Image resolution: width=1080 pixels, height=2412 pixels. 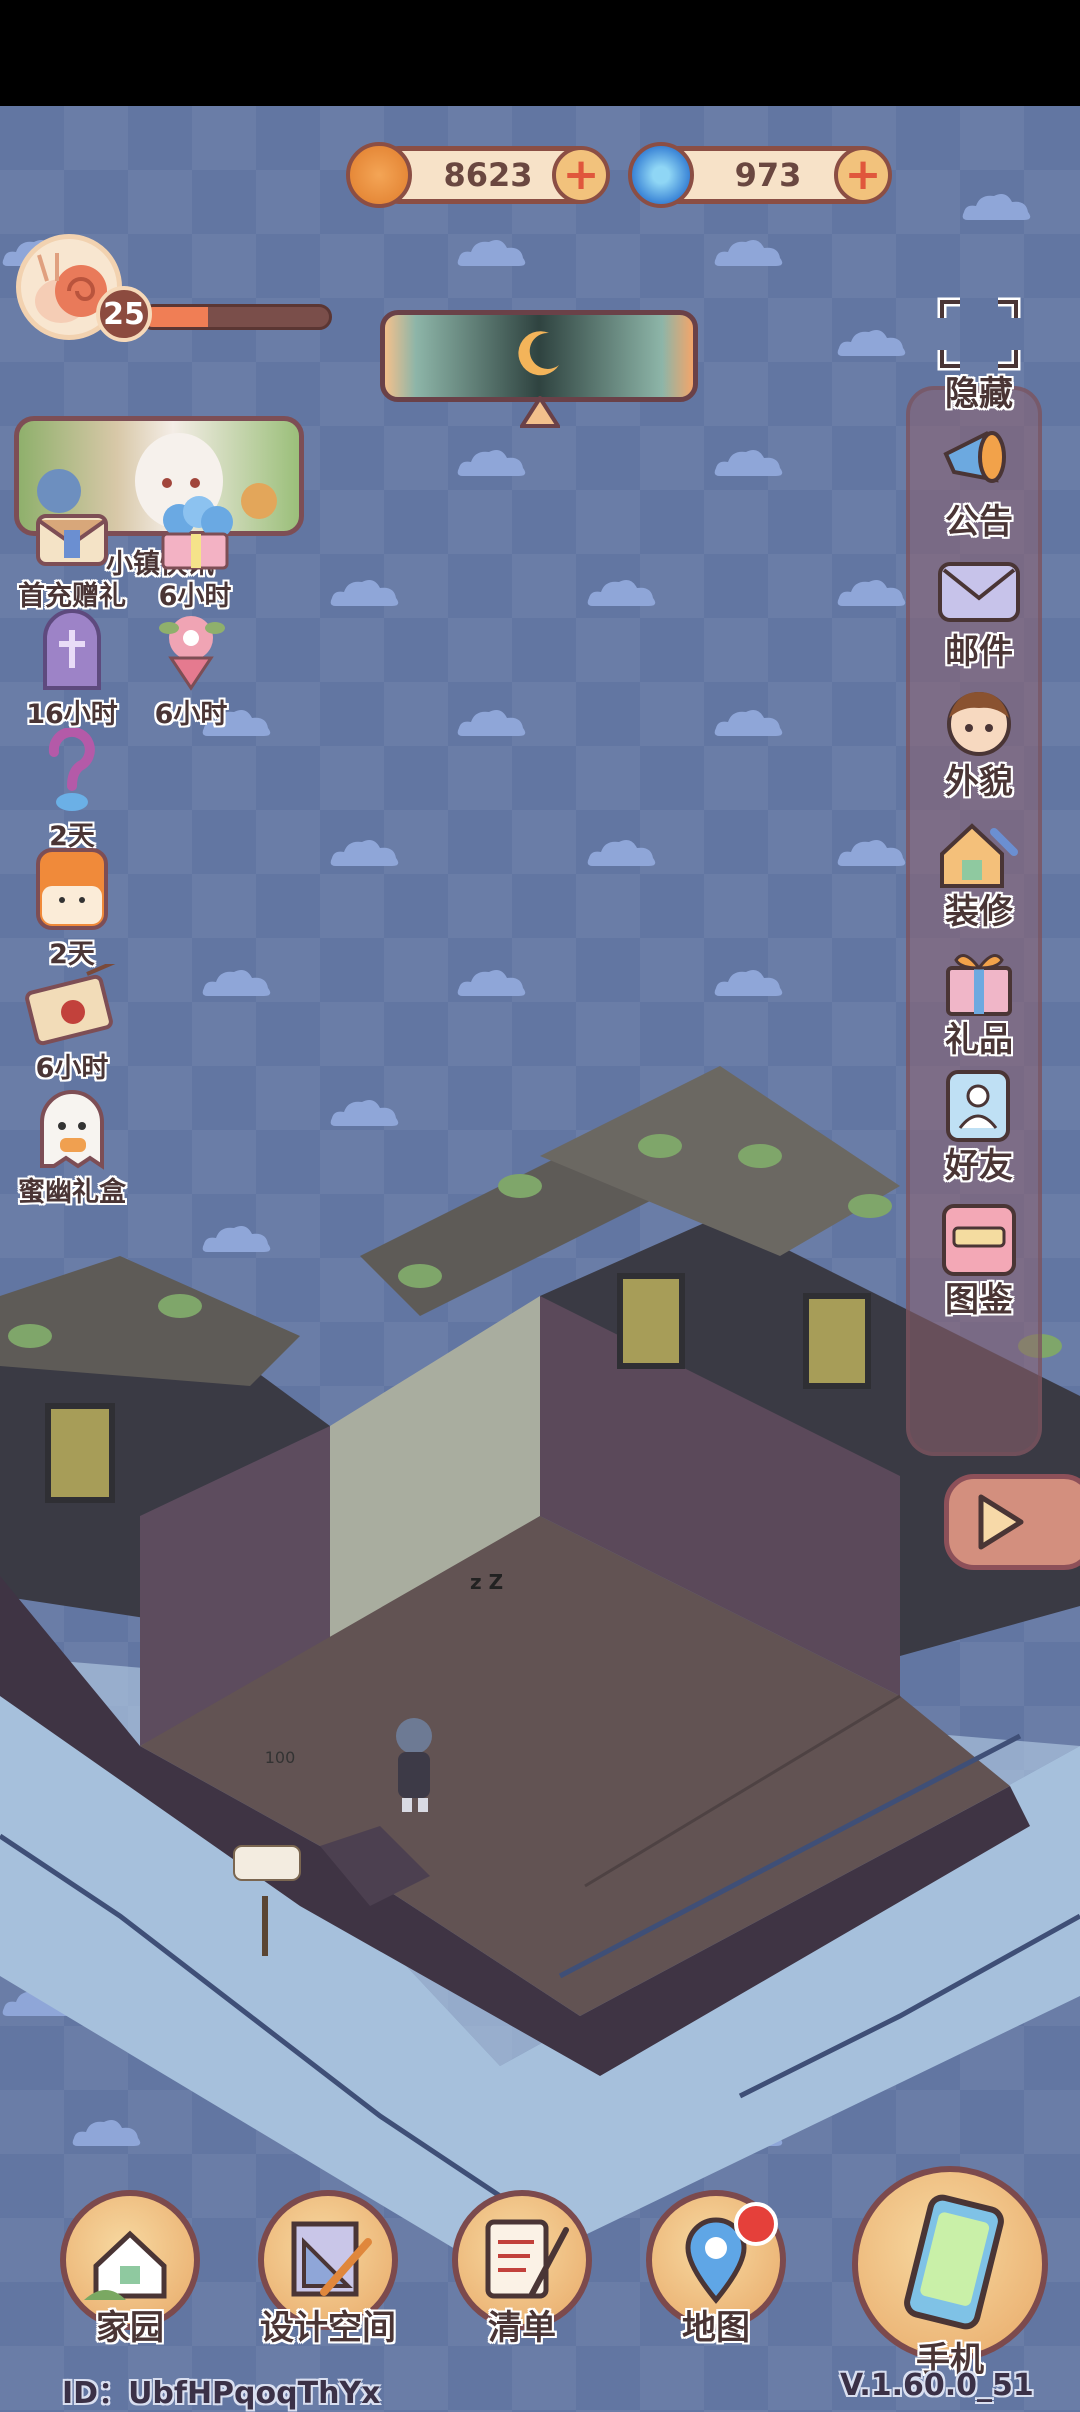 What do you see at coordinates (70, 1005) in the screenshot?
I see `wax-sealed-letter-icon` at bounding box center [70, 1005].